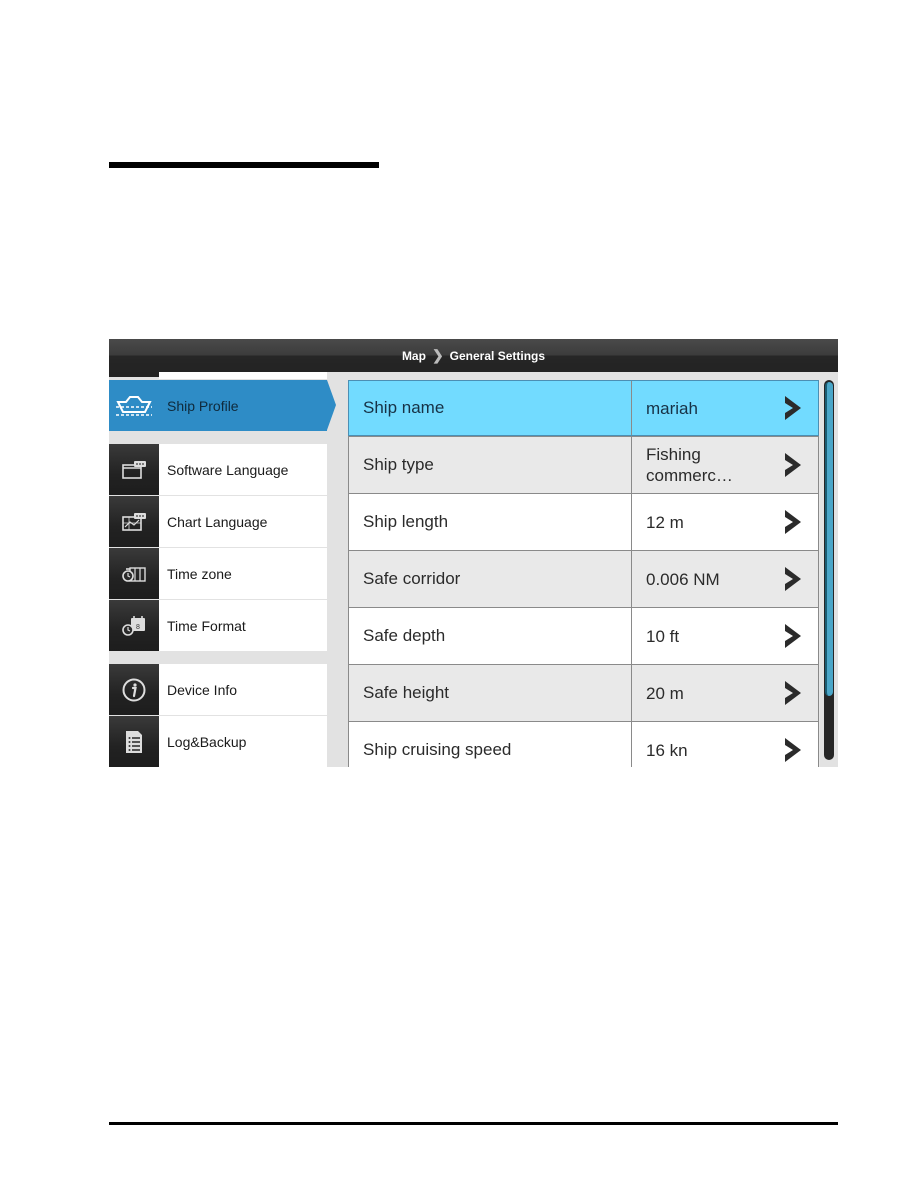  What do you see at coordinates (473, 1123) in the screenshot?
I see `bottom-rule` at bounding box center [473, 1123].